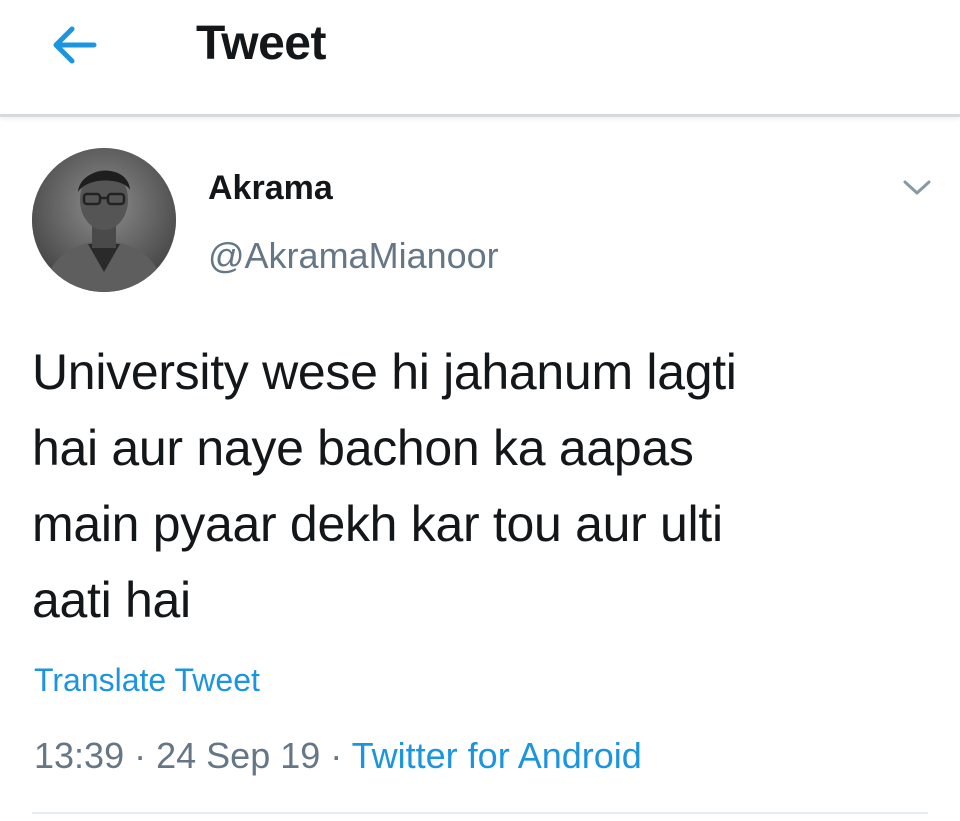 This screenshot has height=821, width=960. I want to click on tweet-menu-button, so click(917, 187).